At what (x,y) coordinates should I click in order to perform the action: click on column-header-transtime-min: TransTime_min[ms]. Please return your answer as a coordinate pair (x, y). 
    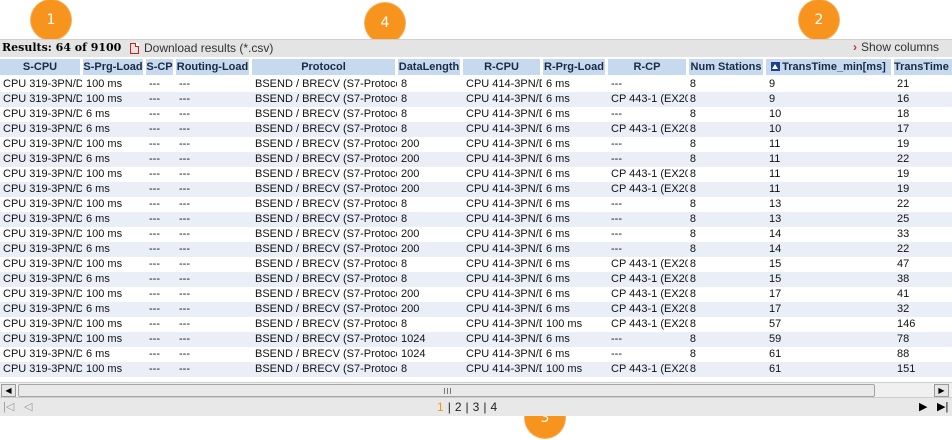
    Looking at the image, I should click on (829, 67).